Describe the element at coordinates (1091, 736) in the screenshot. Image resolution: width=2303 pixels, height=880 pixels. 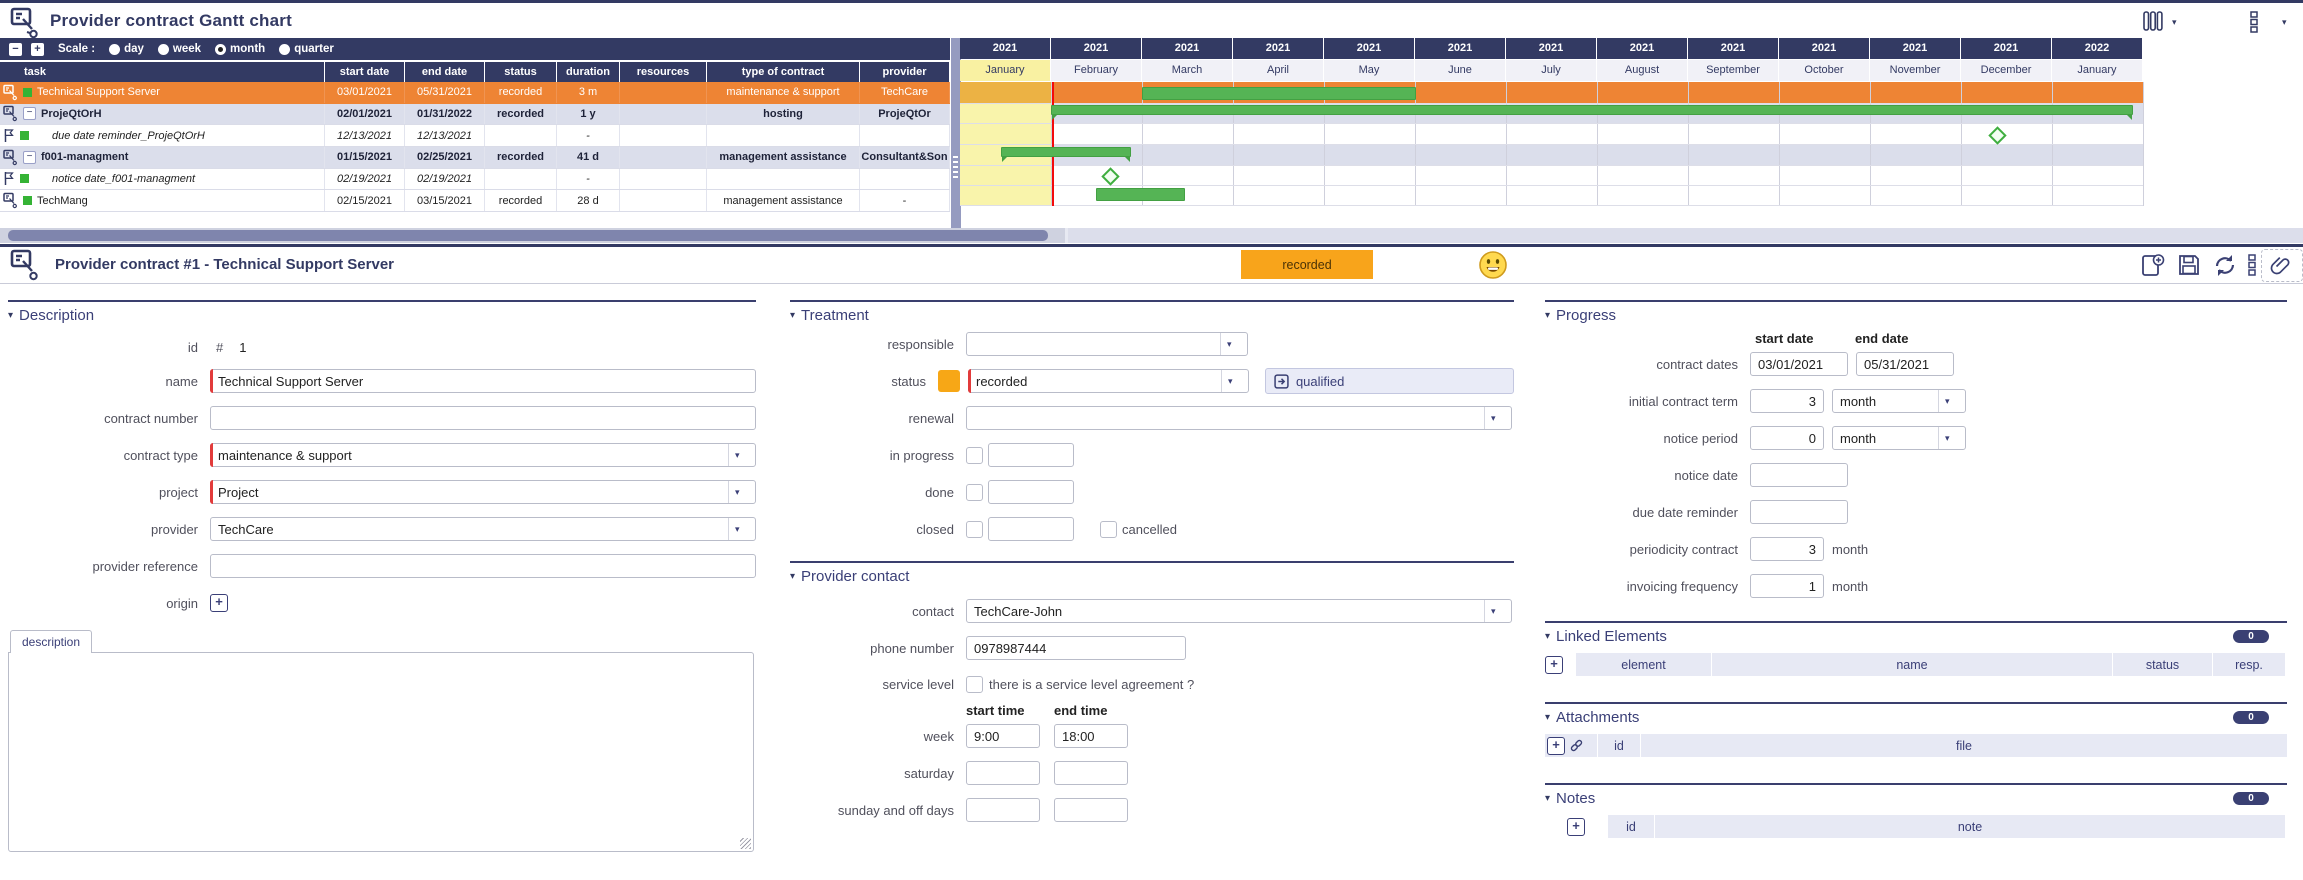
I see `week-end-input: 18:00` at that location.